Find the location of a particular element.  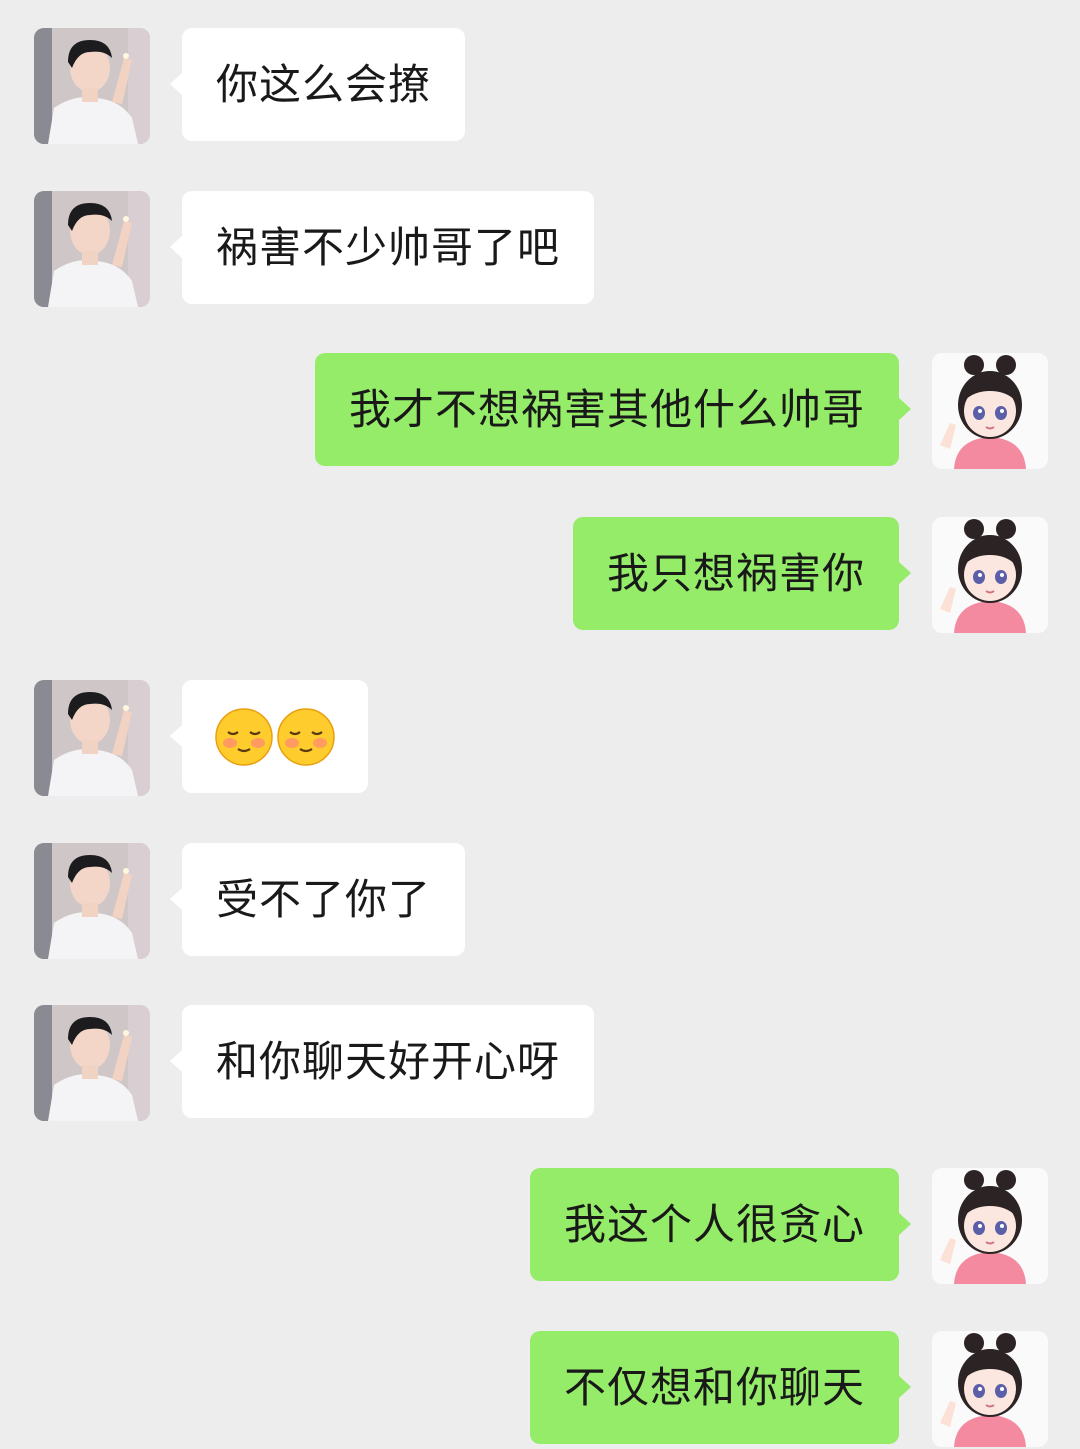

message-row-2: 祸害不少帅哥了吧 is located at coordinates (540, 250).